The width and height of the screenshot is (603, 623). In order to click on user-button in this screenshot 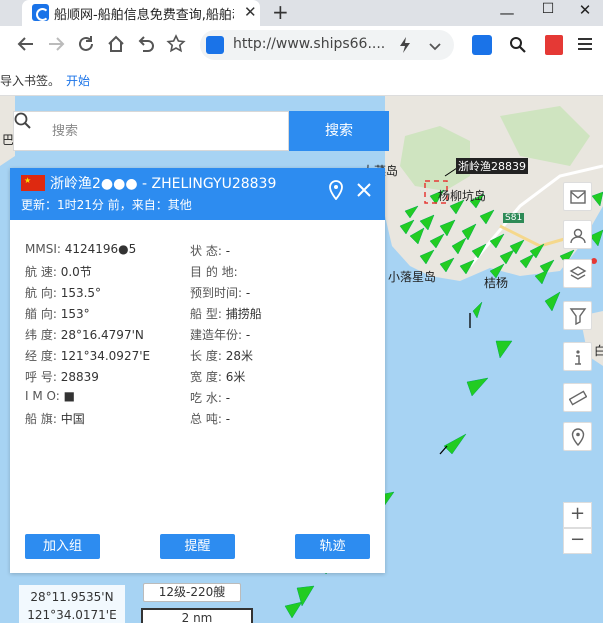, I will do `click(577, 234)`.